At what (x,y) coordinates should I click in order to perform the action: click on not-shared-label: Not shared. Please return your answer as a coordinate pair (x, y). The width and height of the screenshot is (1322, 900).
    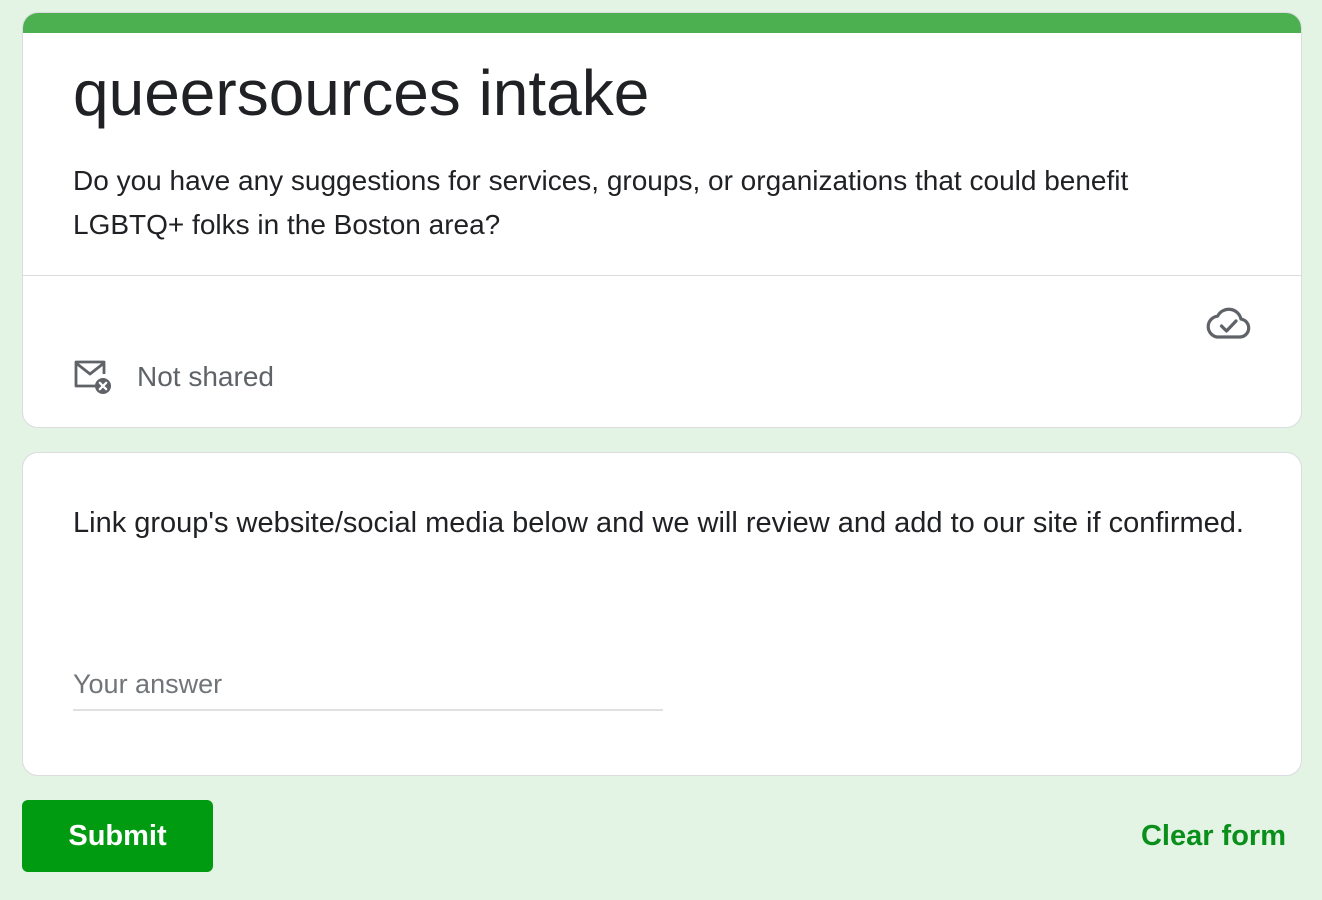
    Looking at the image, I should click on (205, 376).